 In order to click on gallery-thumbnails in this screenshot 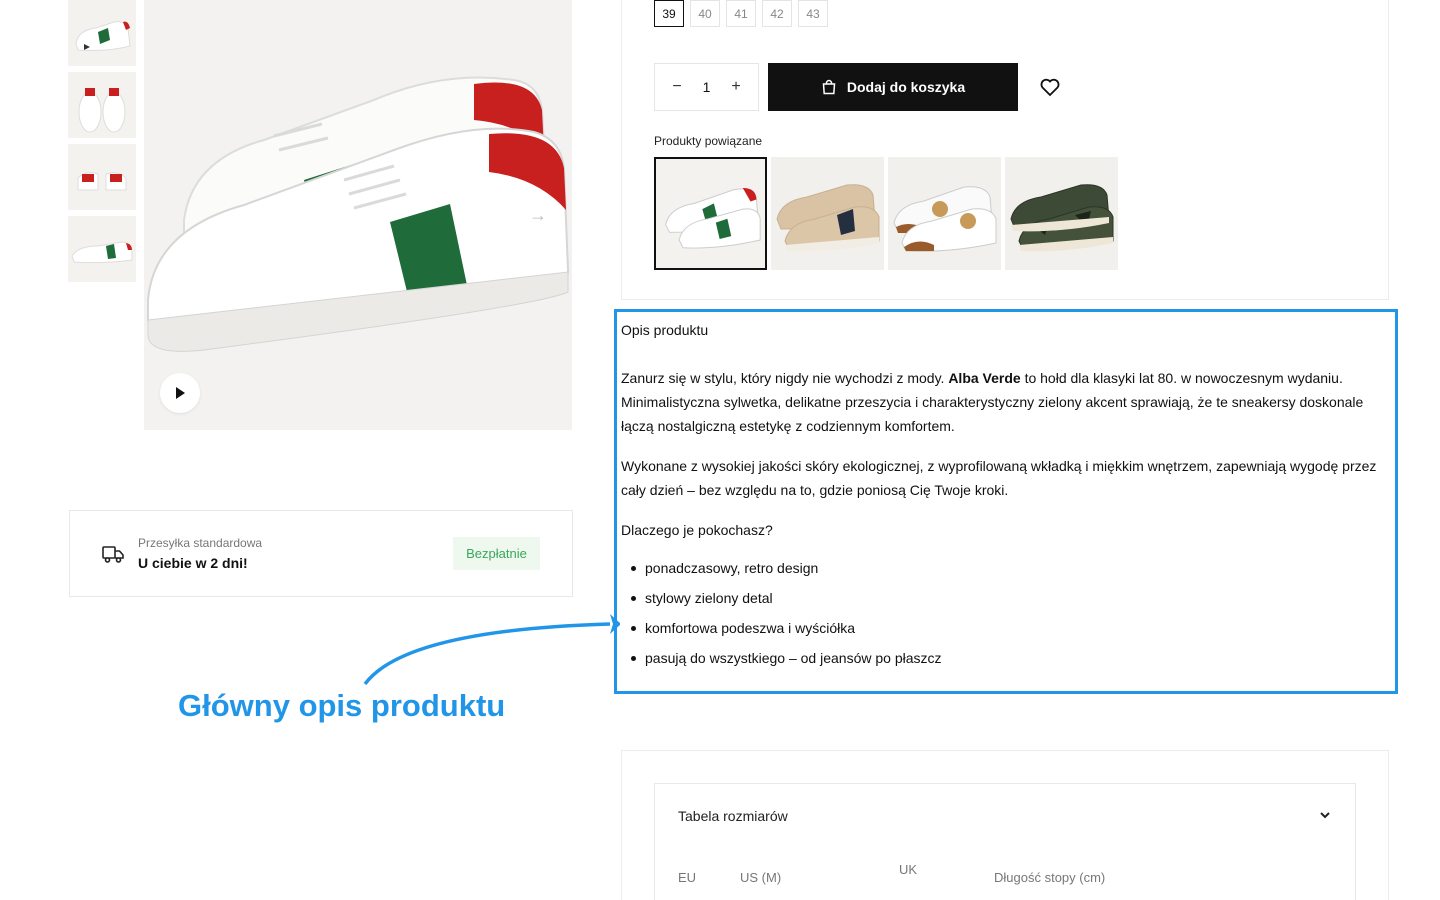, I will do `click(102, 144)`.